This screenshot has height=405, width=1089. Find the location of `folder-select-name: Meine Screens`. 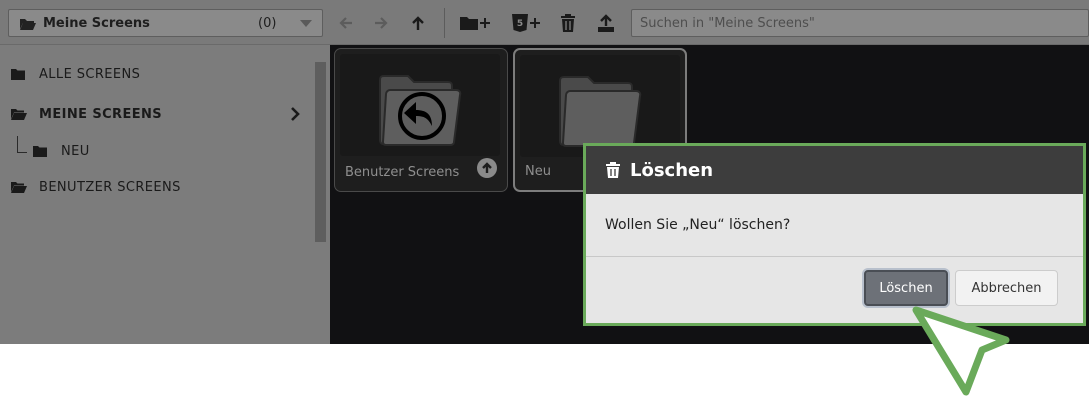

folder-select-name: Meine Screens is located at coordinates (96, 23).